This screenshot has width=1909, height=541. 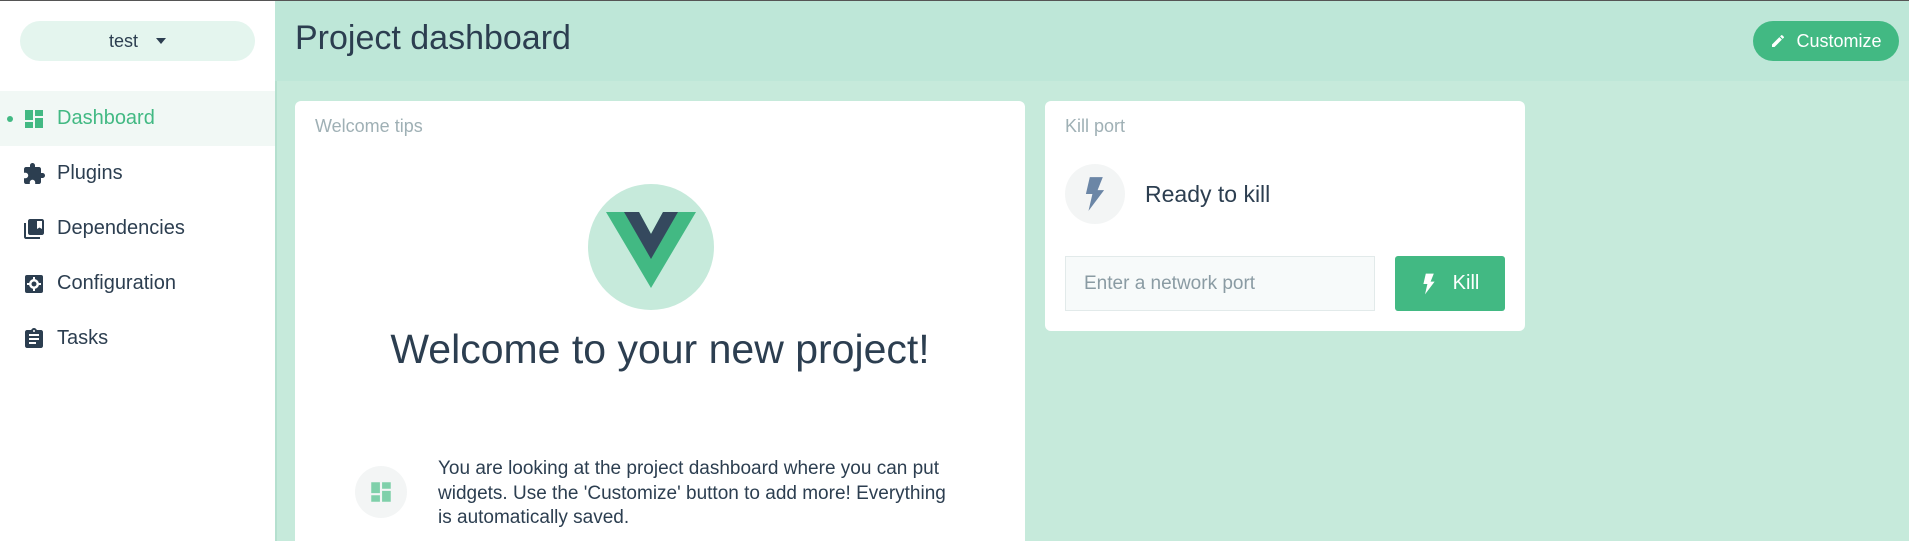 What do you see at coordinates (433, 38) in the screenshot?
I see `page-title: Project dashboard` at bounding box center [433, 38].